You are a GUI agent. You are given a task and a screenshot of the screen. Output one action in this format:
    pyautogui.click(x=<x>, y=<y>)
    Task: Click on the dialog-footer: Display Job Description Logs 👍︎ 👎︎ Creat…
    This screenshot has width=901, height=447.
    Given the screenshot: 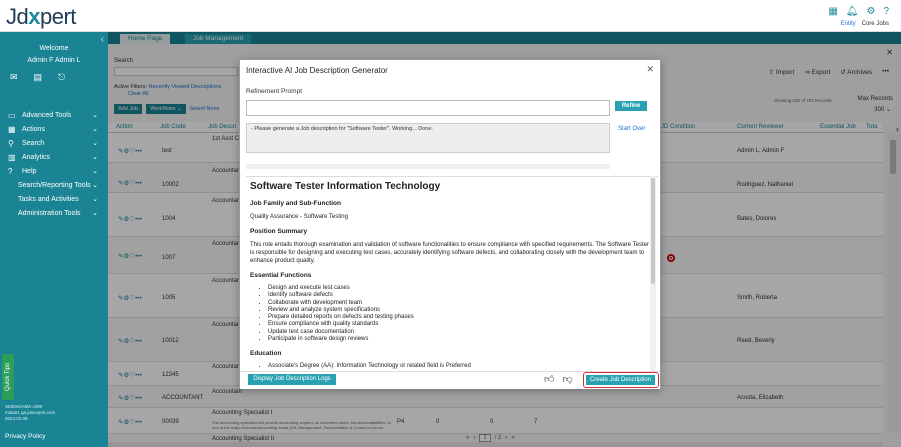 What is the action you would take?
    pyautogui.click(x=450, y=380)
    